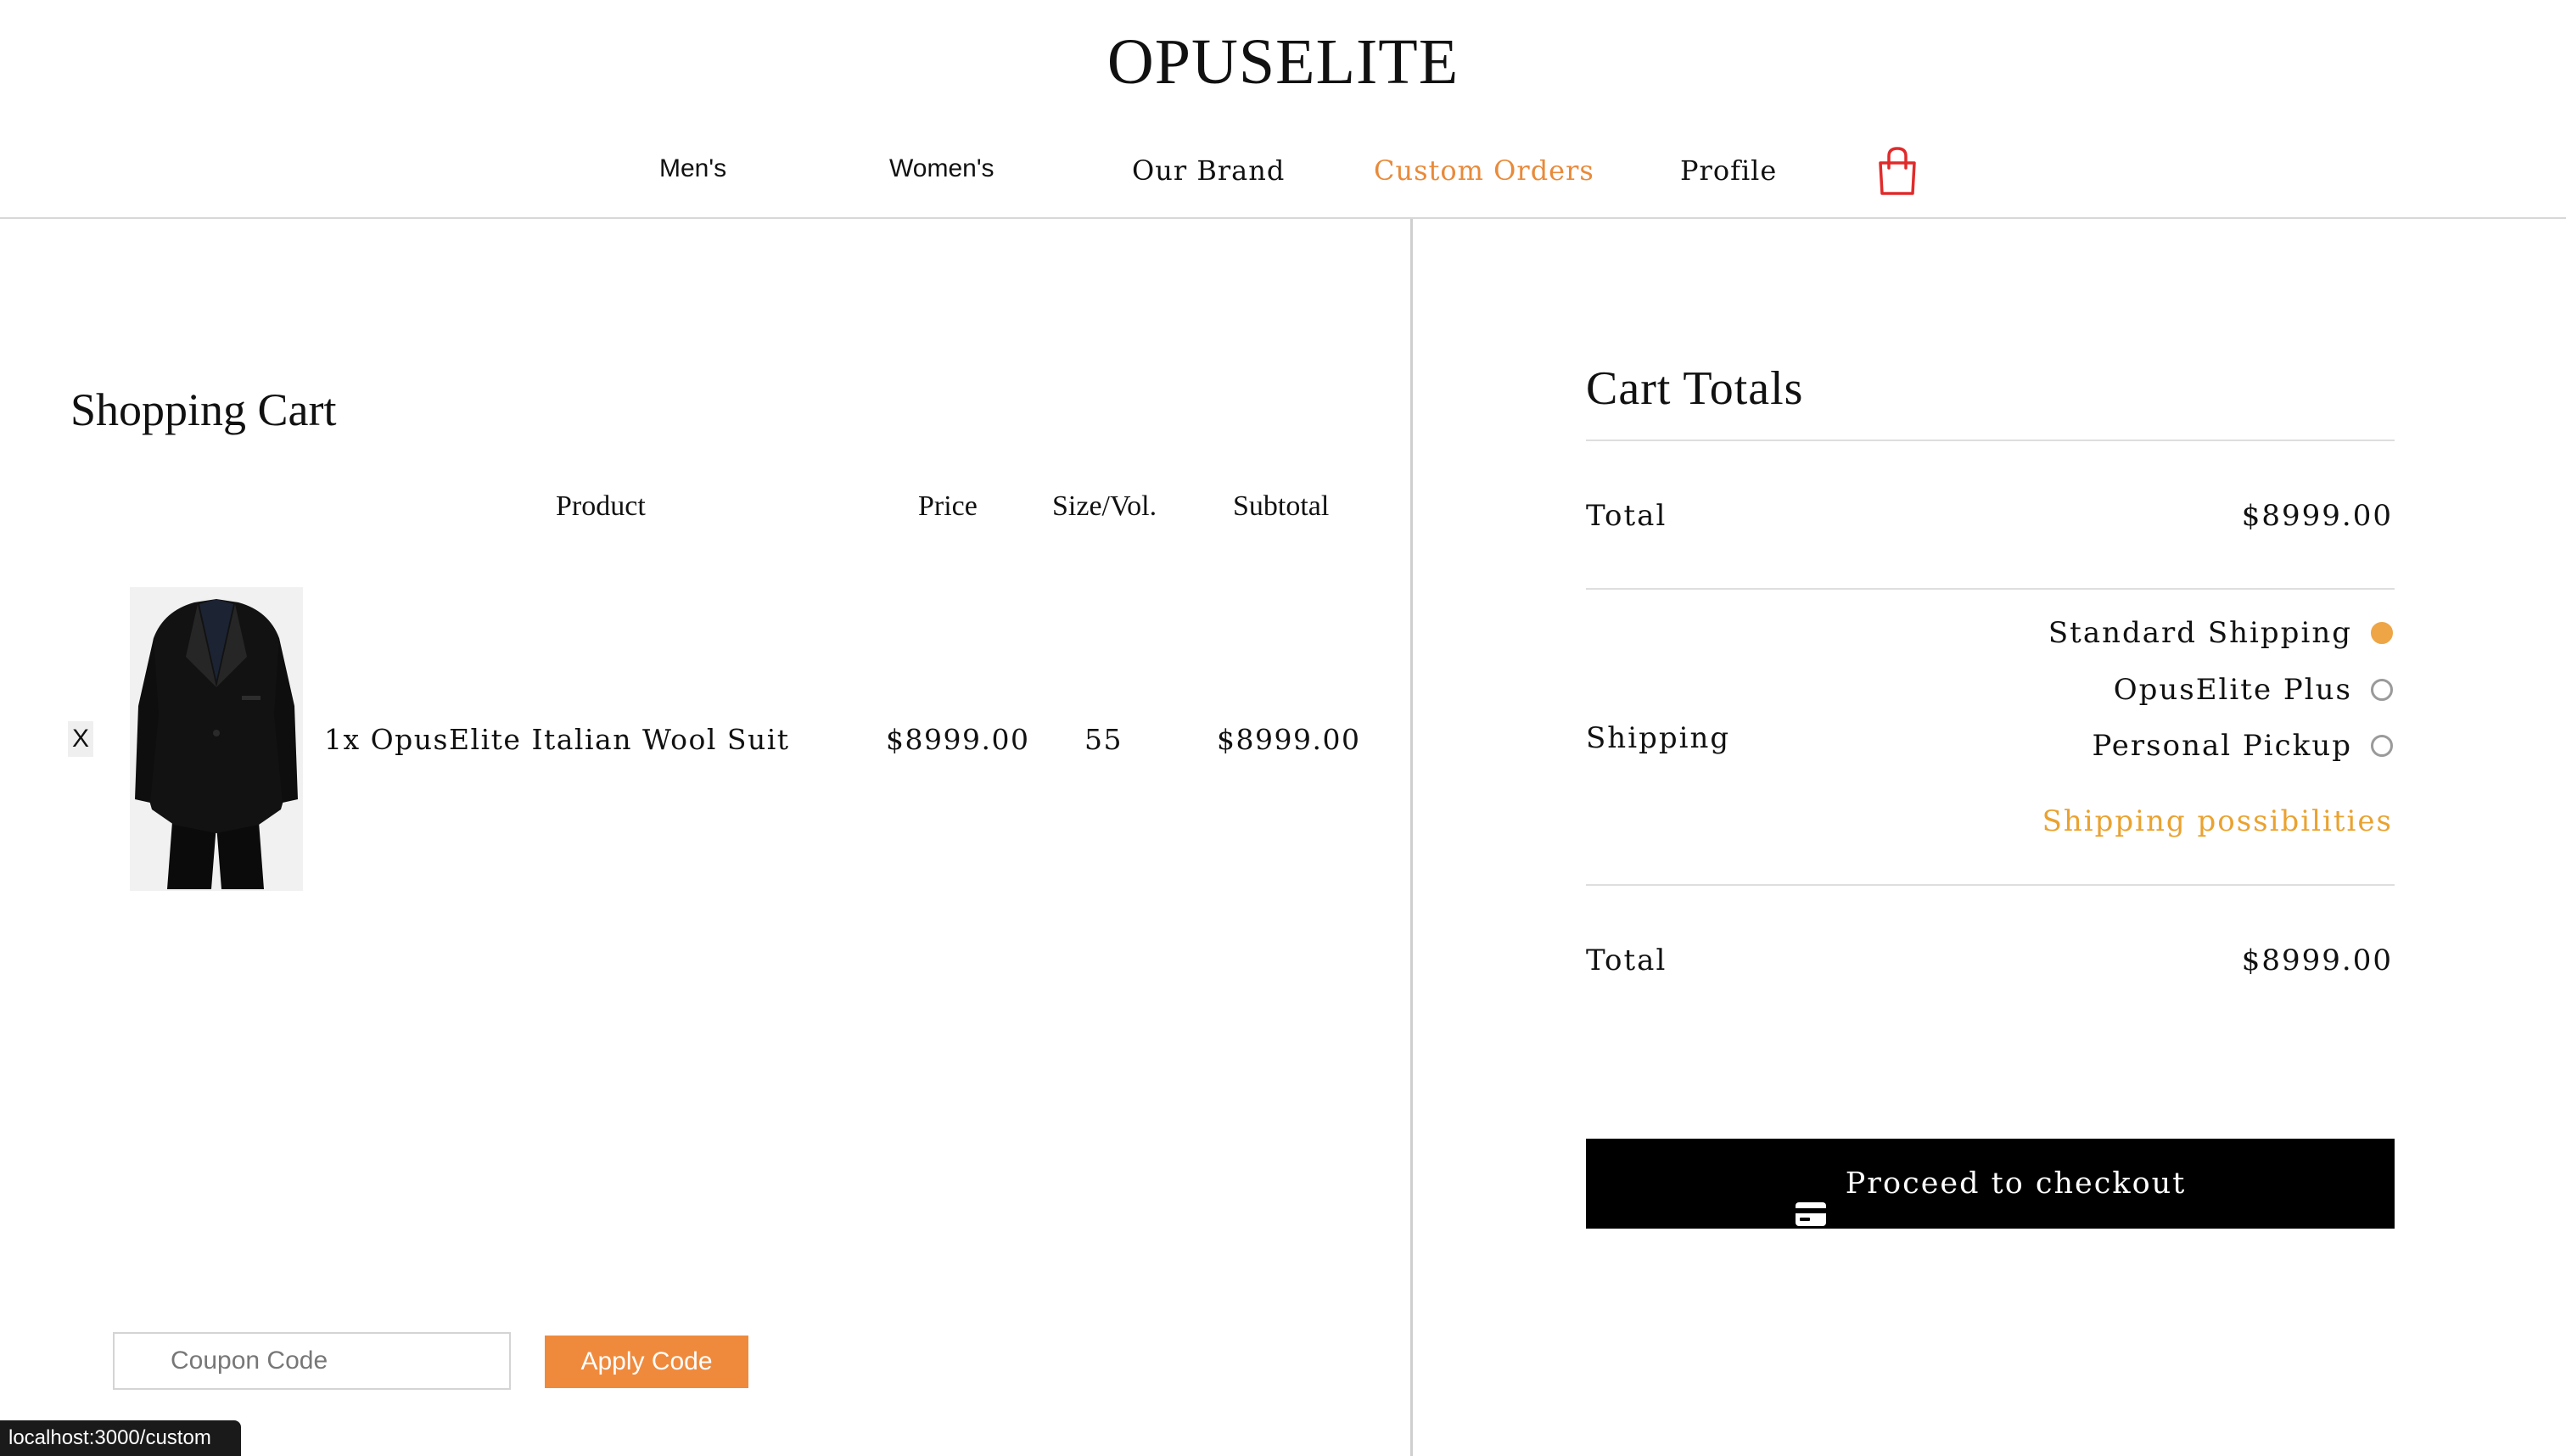  Describe the element at coordinates (1897, 171) in the screenshot. I see `shopping-bag-icon` at that location.